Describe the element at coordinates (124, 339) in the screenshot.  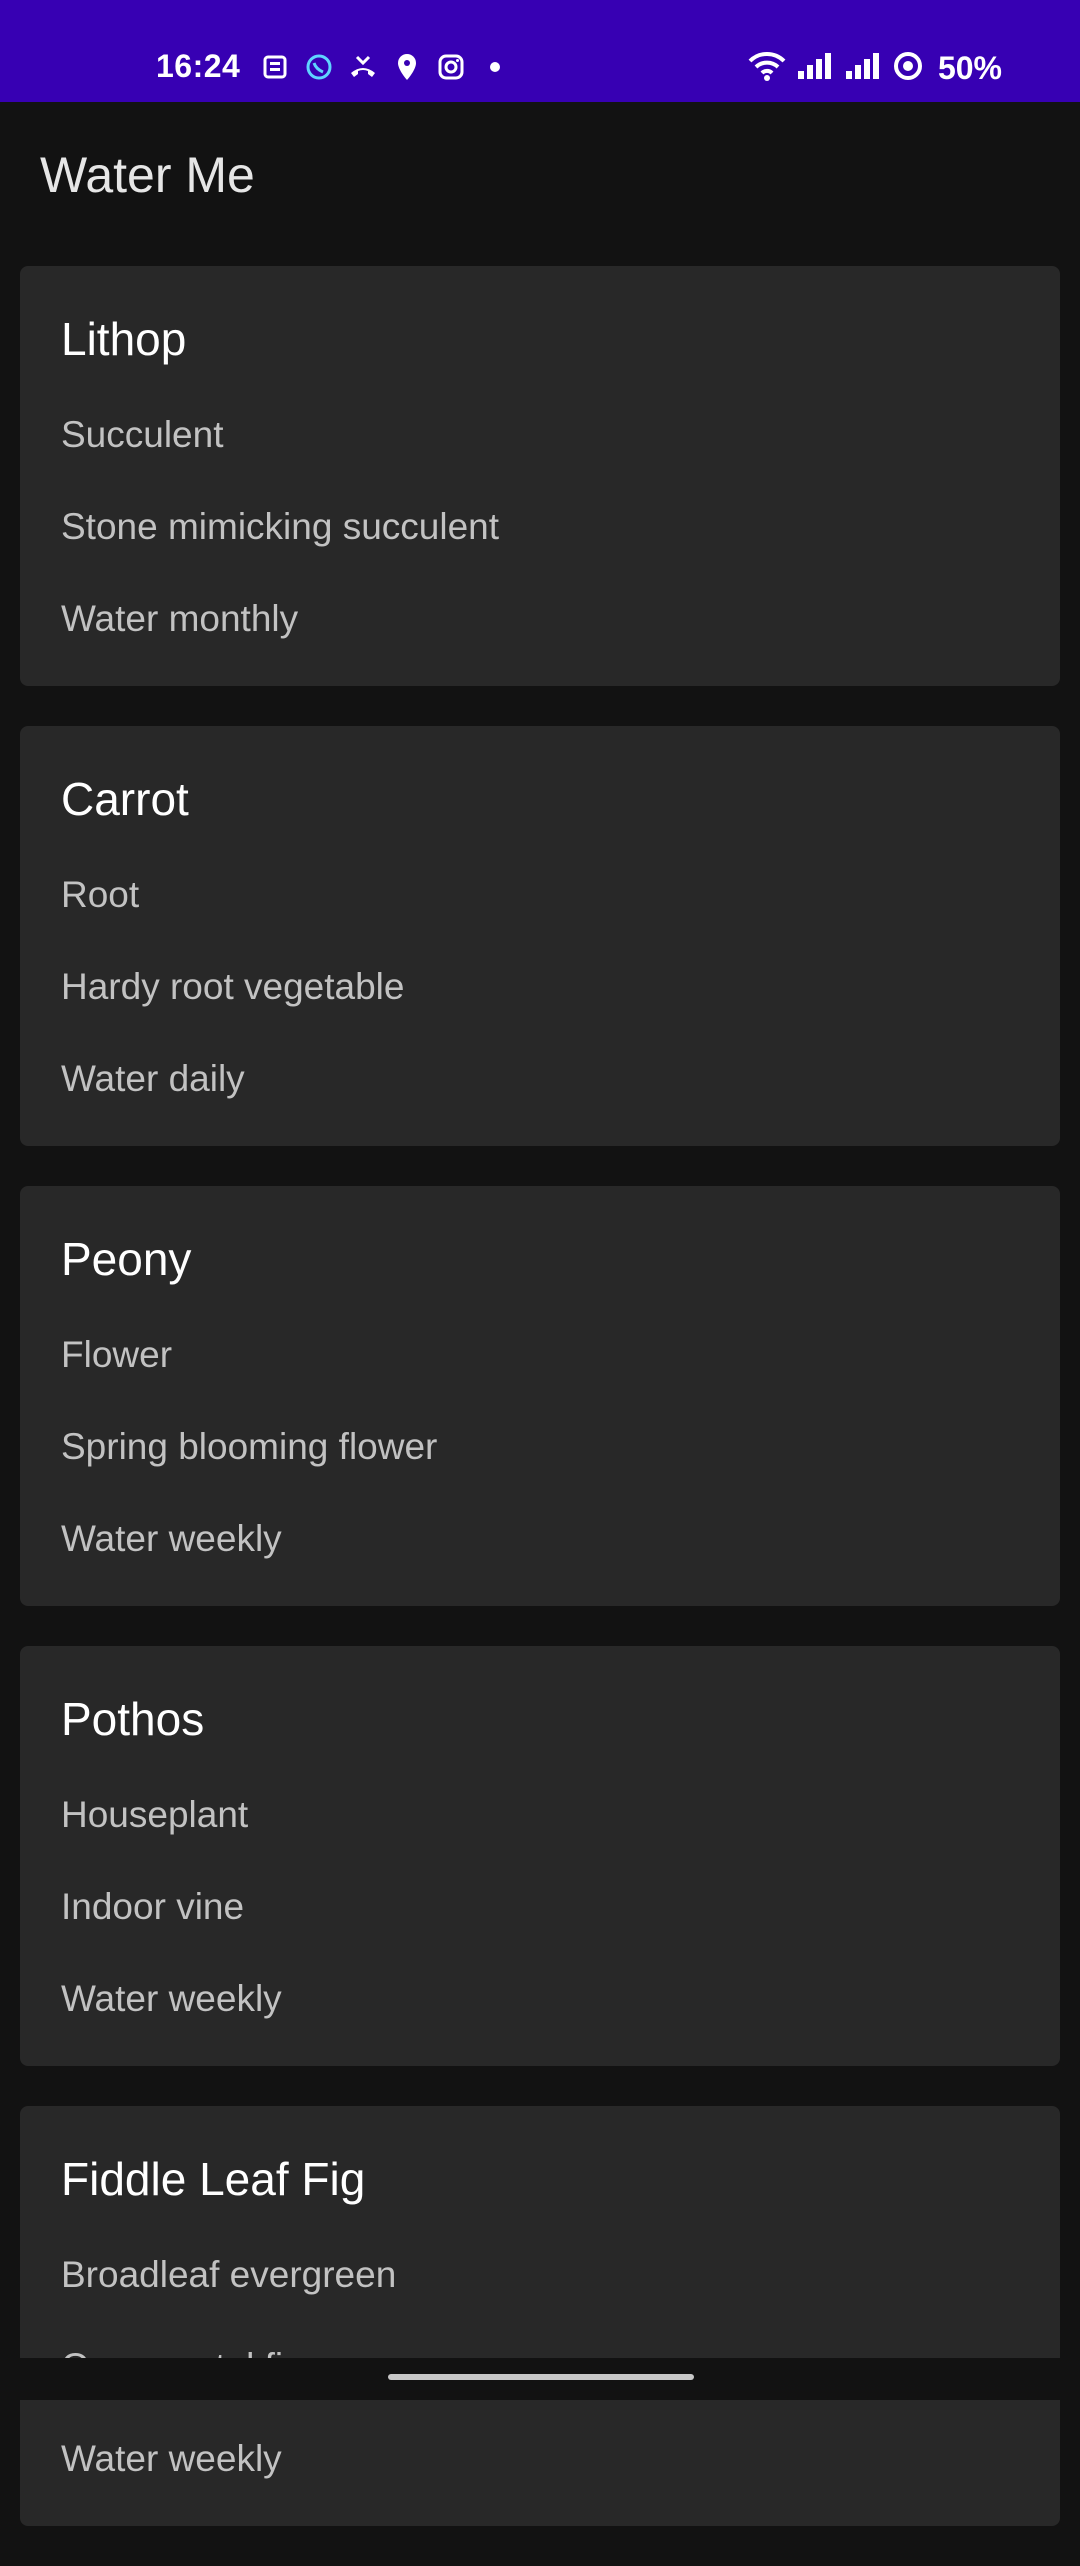
I see `plant-name: Lithop` at that location.